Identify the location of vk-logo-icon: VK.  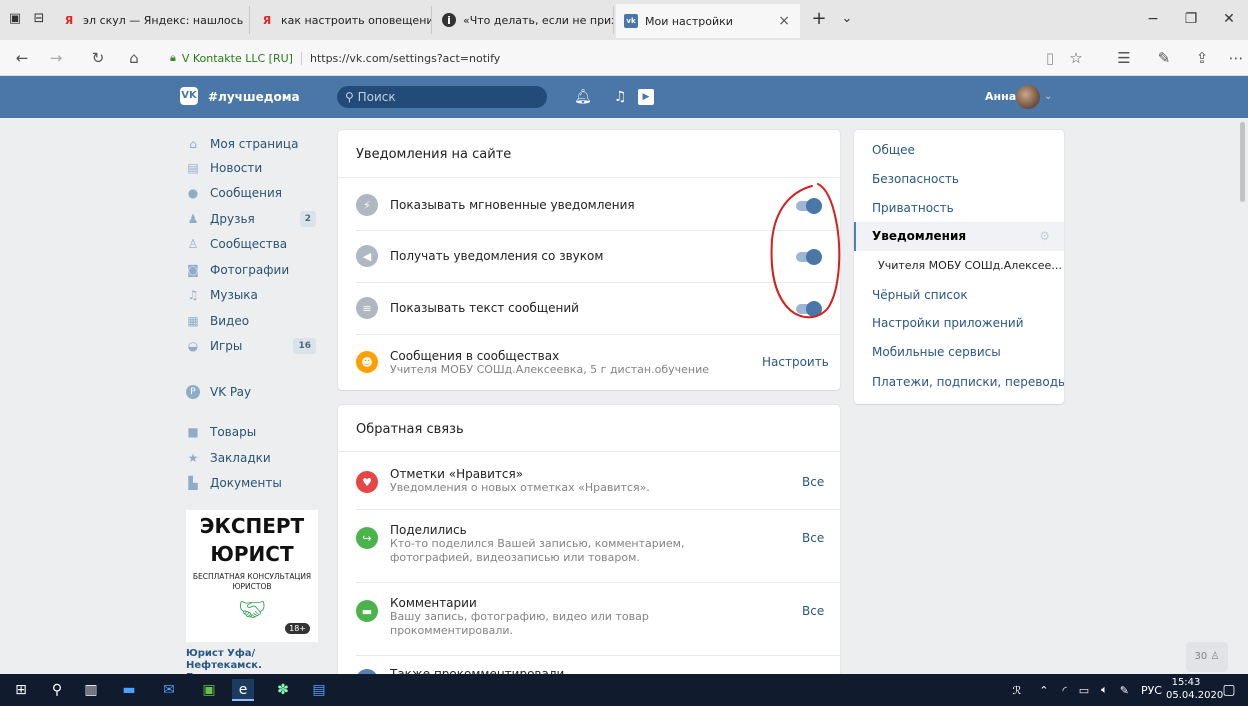
(189, 96).